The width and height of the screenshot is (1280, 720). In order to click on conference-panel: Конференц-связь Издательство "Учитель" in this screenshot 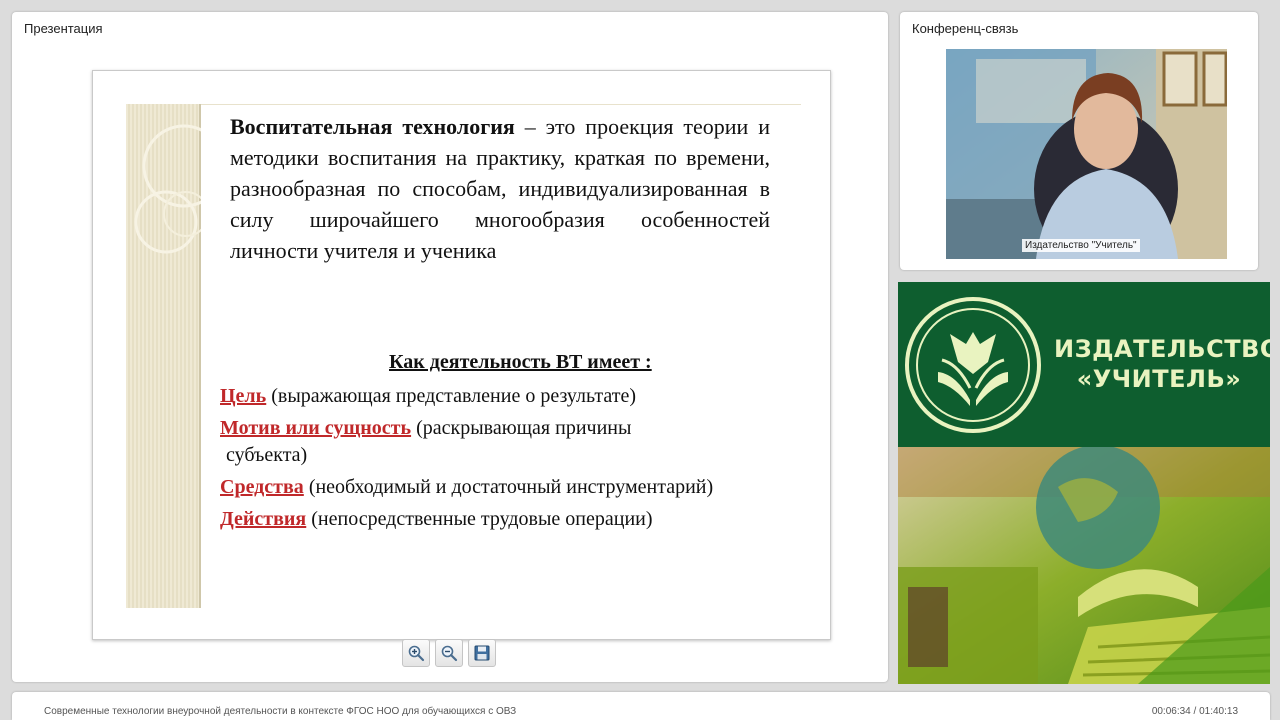, I will do `click(1079, 141)`.